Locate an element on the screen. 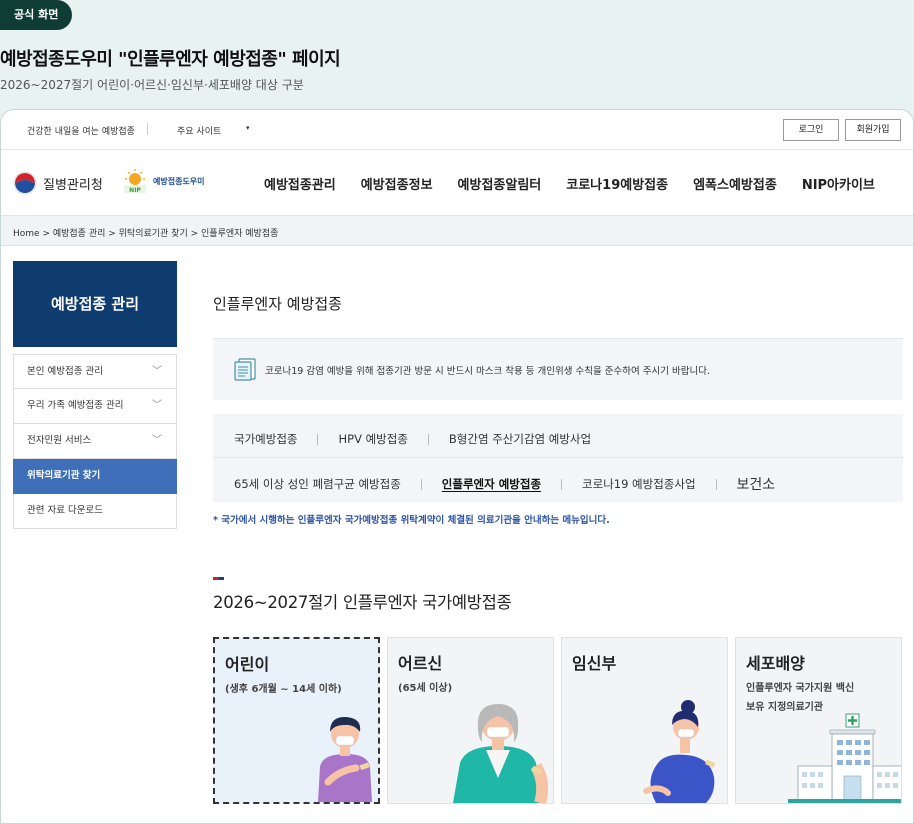 This screenshot has width=914, height=824. page-subheading: 2026~2027절기 어린이·어르신·임신부·세포배양 대상 구분 is located at coordinates (152, 85).